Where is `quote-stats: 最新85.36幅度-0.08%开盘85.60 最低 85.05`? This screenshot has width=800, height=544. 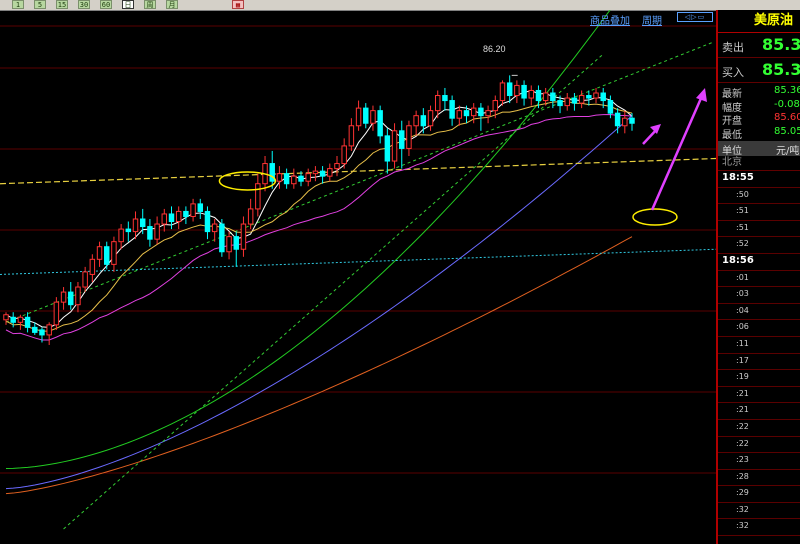 quote-stats: 最新85.36幅度-0.08%开盘85.60 最低 85.05 is located at coordinates (759, 112).